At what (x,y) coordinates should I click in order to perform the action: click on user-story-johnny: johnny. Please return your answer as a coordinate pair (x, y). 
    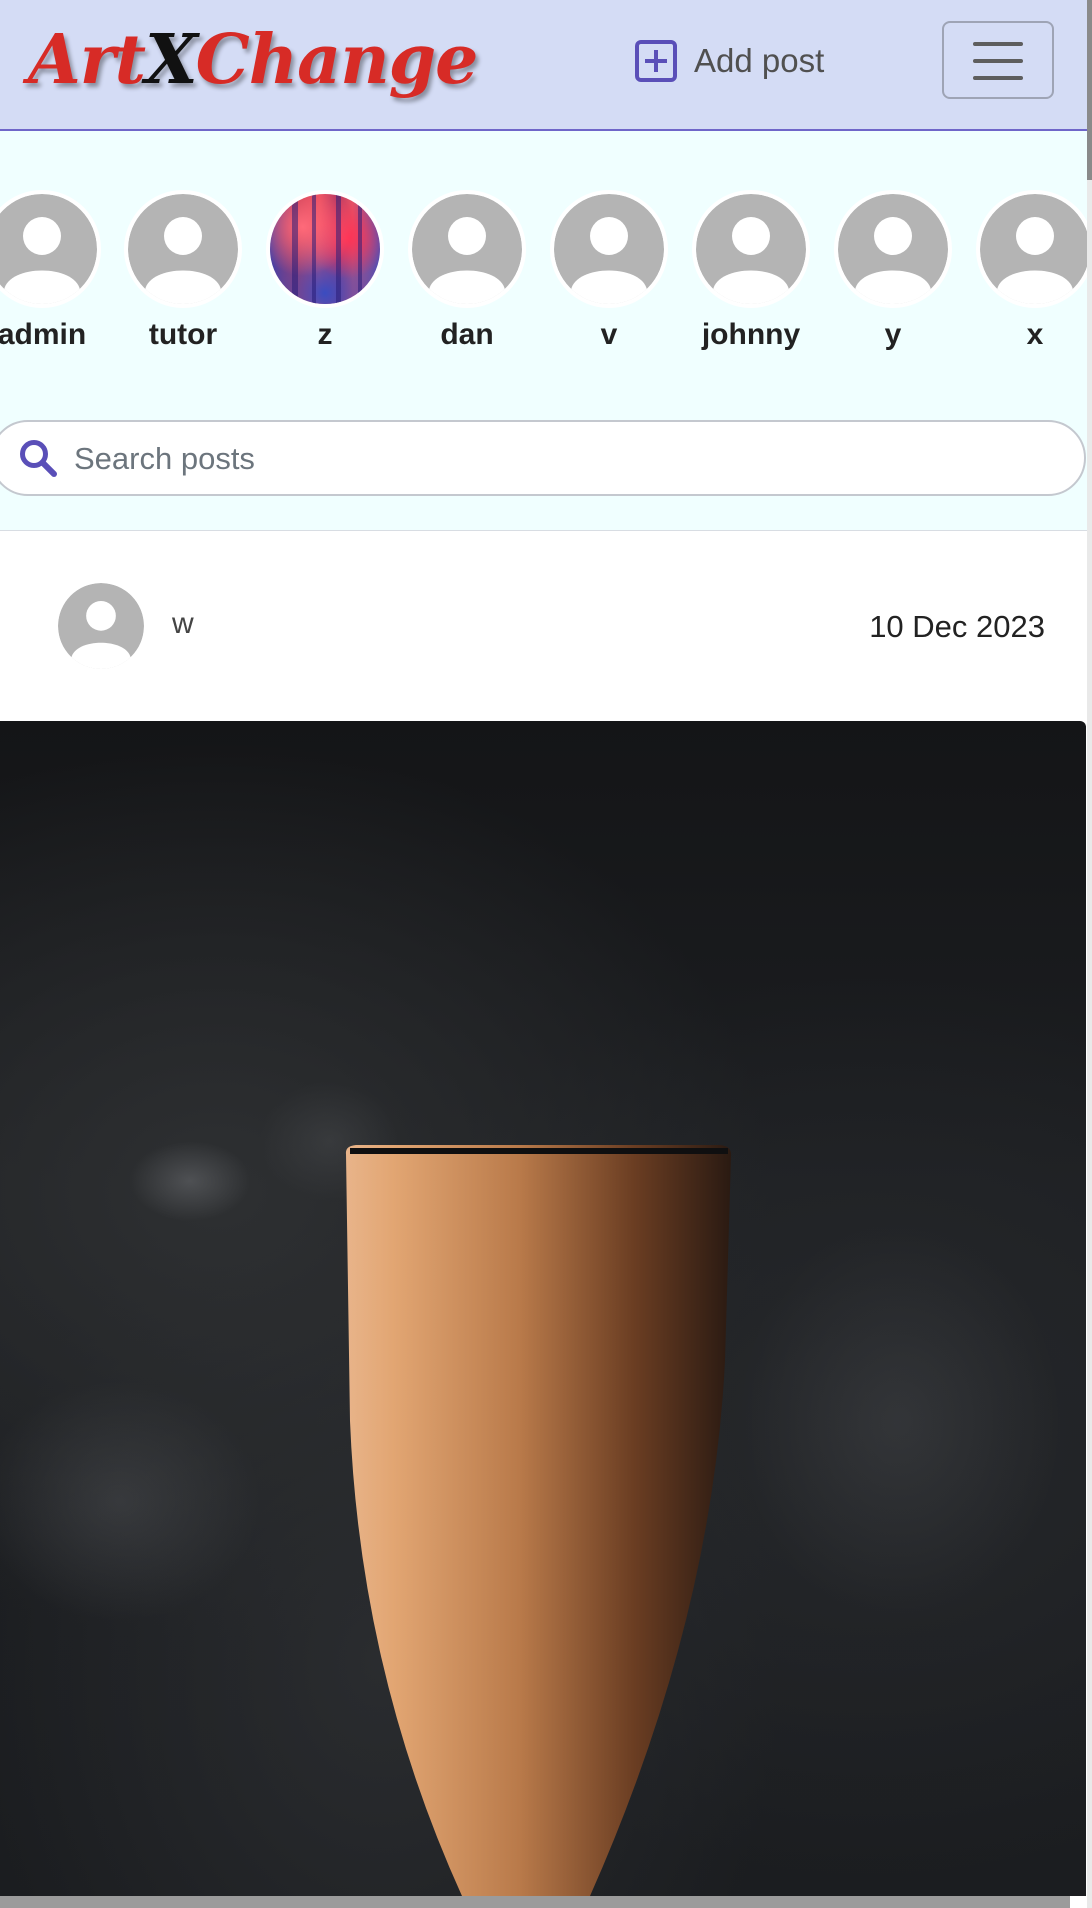
    Looking at the image, I should click on (751, 273).